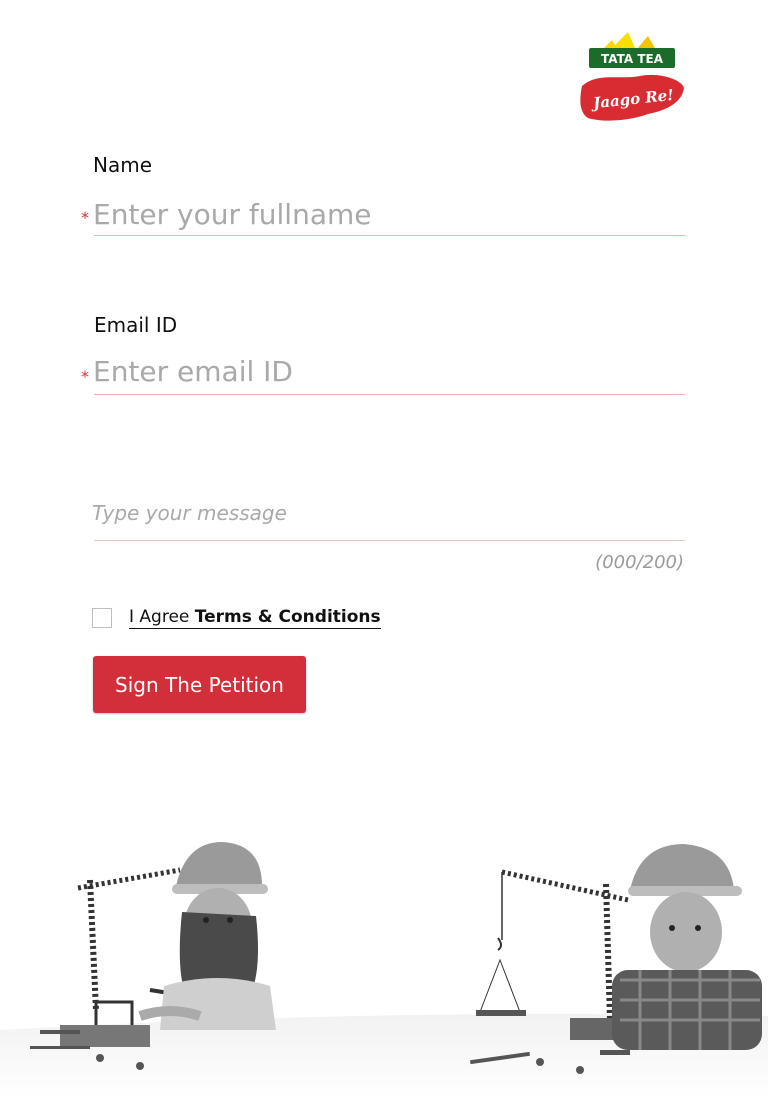 The height and width of the screenshot is (1100, 768). Describe the element at coordinates (639, 562) in the screenshot. I see `message-char-counter: (000/200)` at that location.